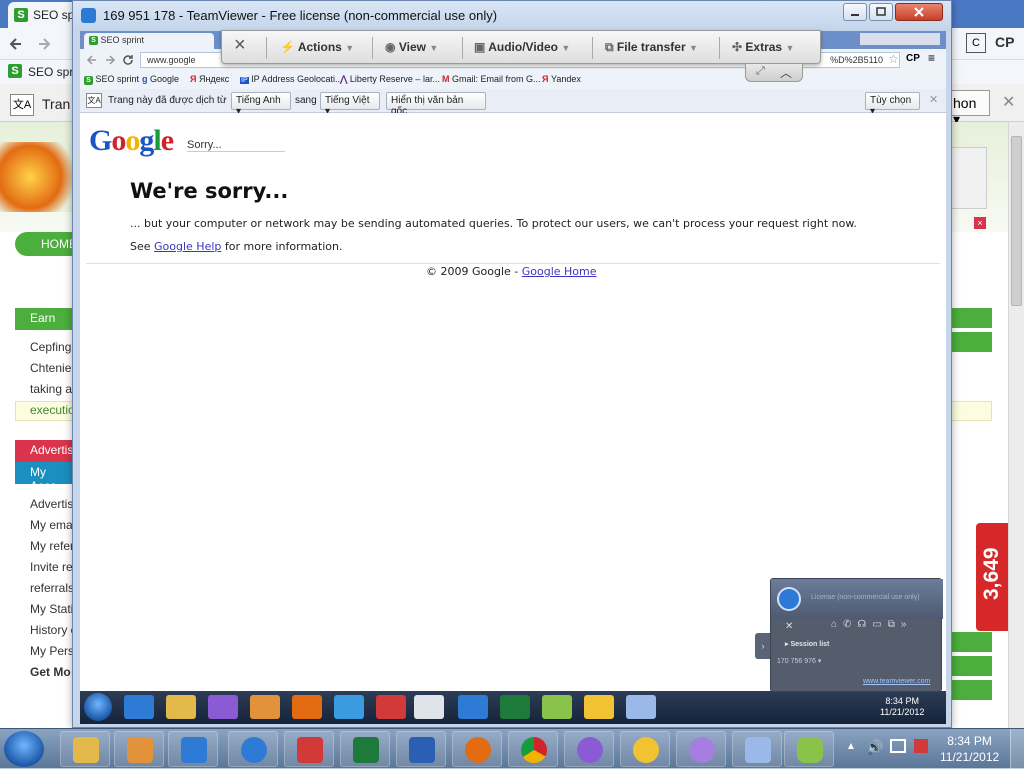 This screenshot has height=769, width=1024. Describe the element at coordinates (893, 59) in the screenshot. I see `star-icon: ☆` at that location.